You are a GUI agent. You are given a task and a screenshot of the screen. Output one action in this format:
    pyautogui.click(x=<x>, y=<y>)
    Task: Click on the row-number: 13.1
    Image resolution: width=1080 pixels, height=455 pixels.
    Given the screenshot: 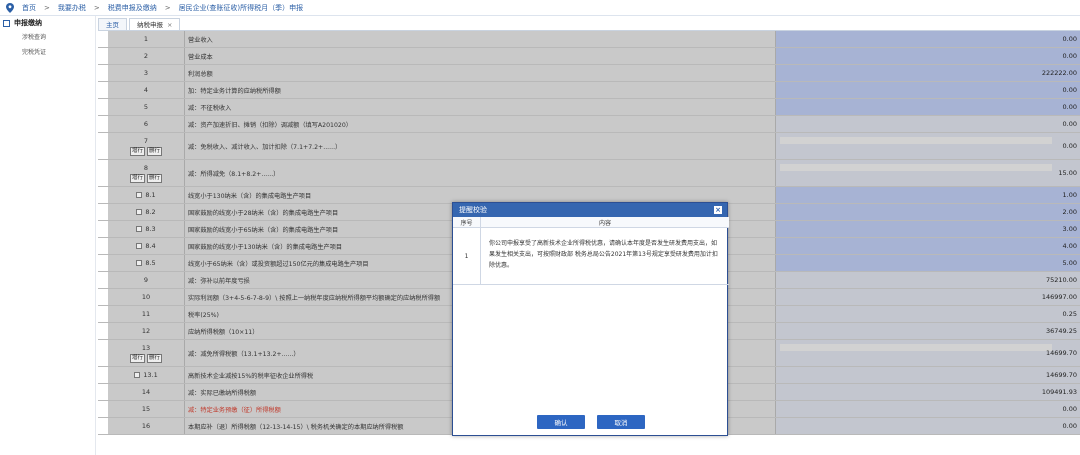 What is the action you would take?
    pyautogui.click(x=150, y=375)
    